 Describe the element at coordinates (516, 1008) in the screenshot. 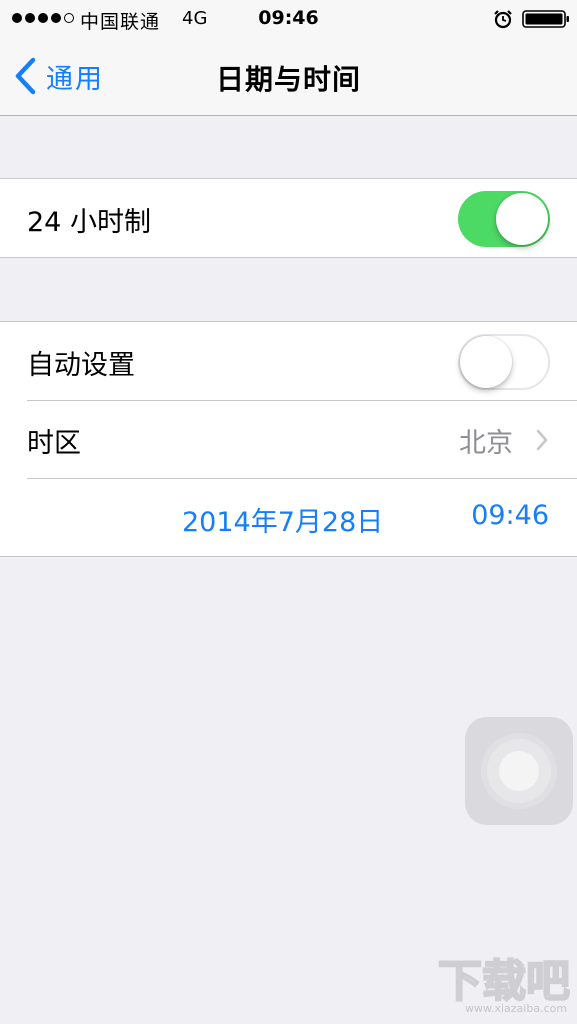

I see `watermark-url: www.xiazaiba.com` at that location.